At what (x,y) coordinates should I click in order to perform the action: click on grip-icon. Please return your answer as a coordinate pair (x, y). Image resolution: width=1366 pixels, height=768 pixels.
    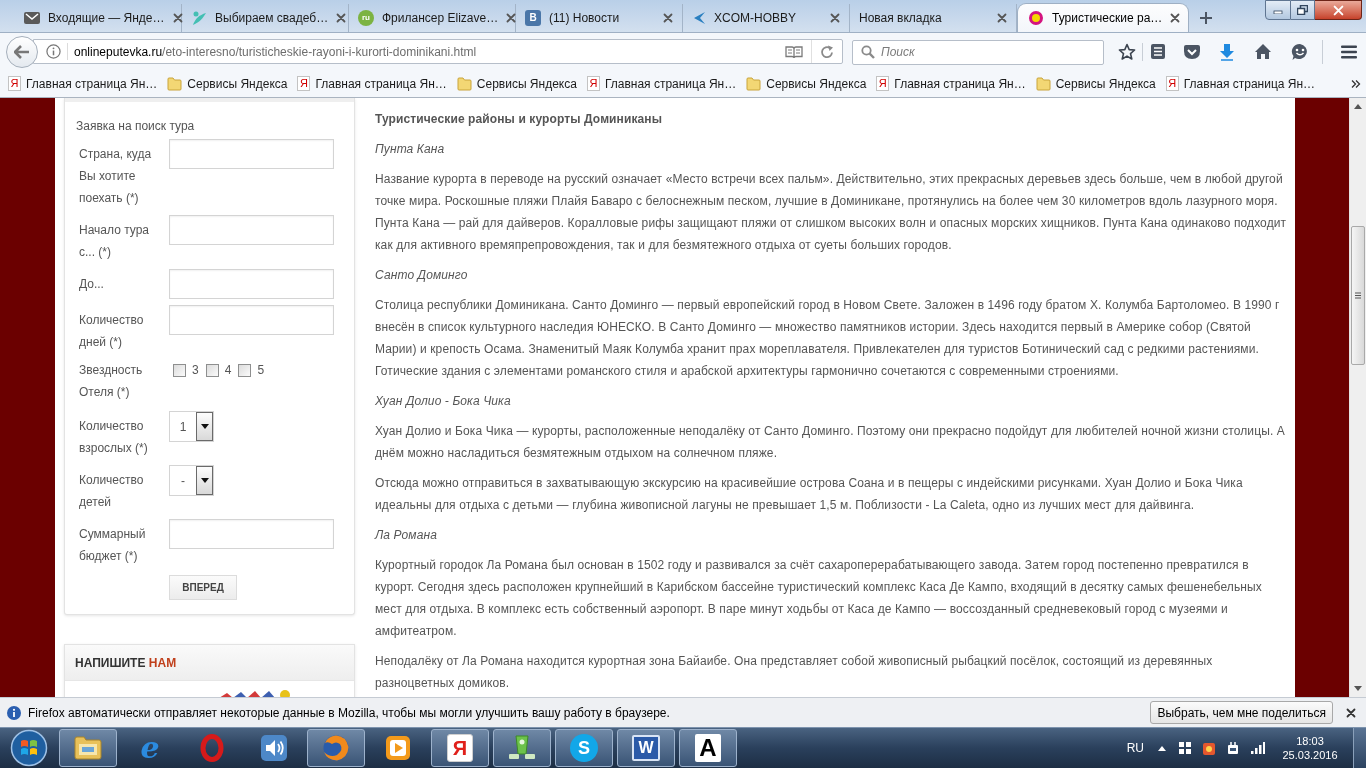
    Looking at the image, I should click on (1358, 295).